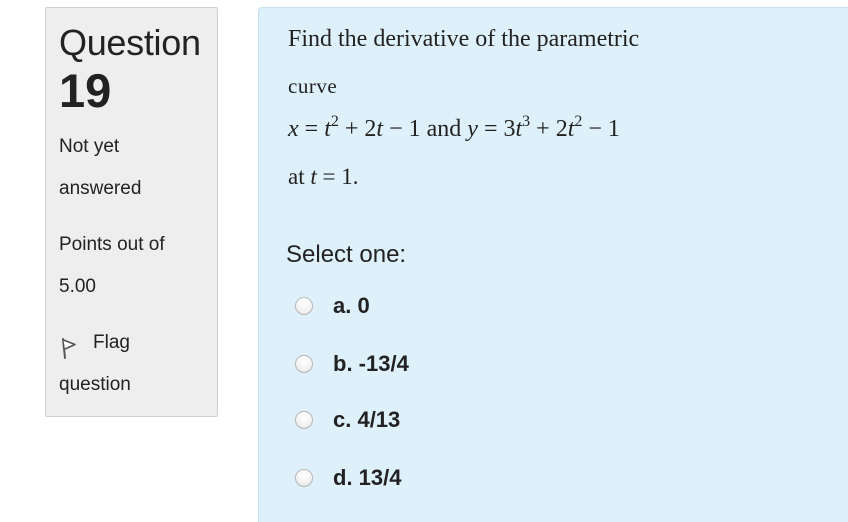 The width and height of the screenshot is (848, 522). Describe the element at coordinates (313, 86) in the screenshot. I see `question-text-line2: curve` at that location.